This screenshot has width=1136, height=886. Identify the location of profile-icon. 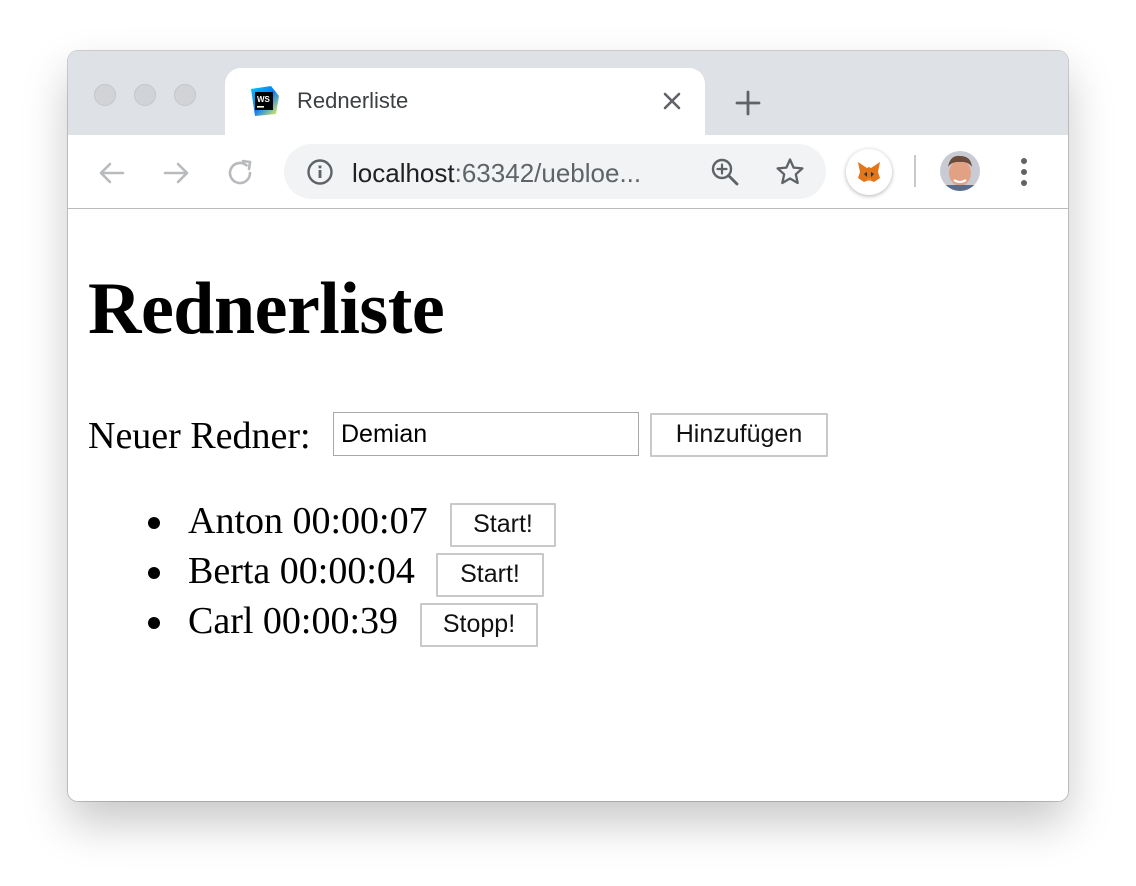
(960, 171).